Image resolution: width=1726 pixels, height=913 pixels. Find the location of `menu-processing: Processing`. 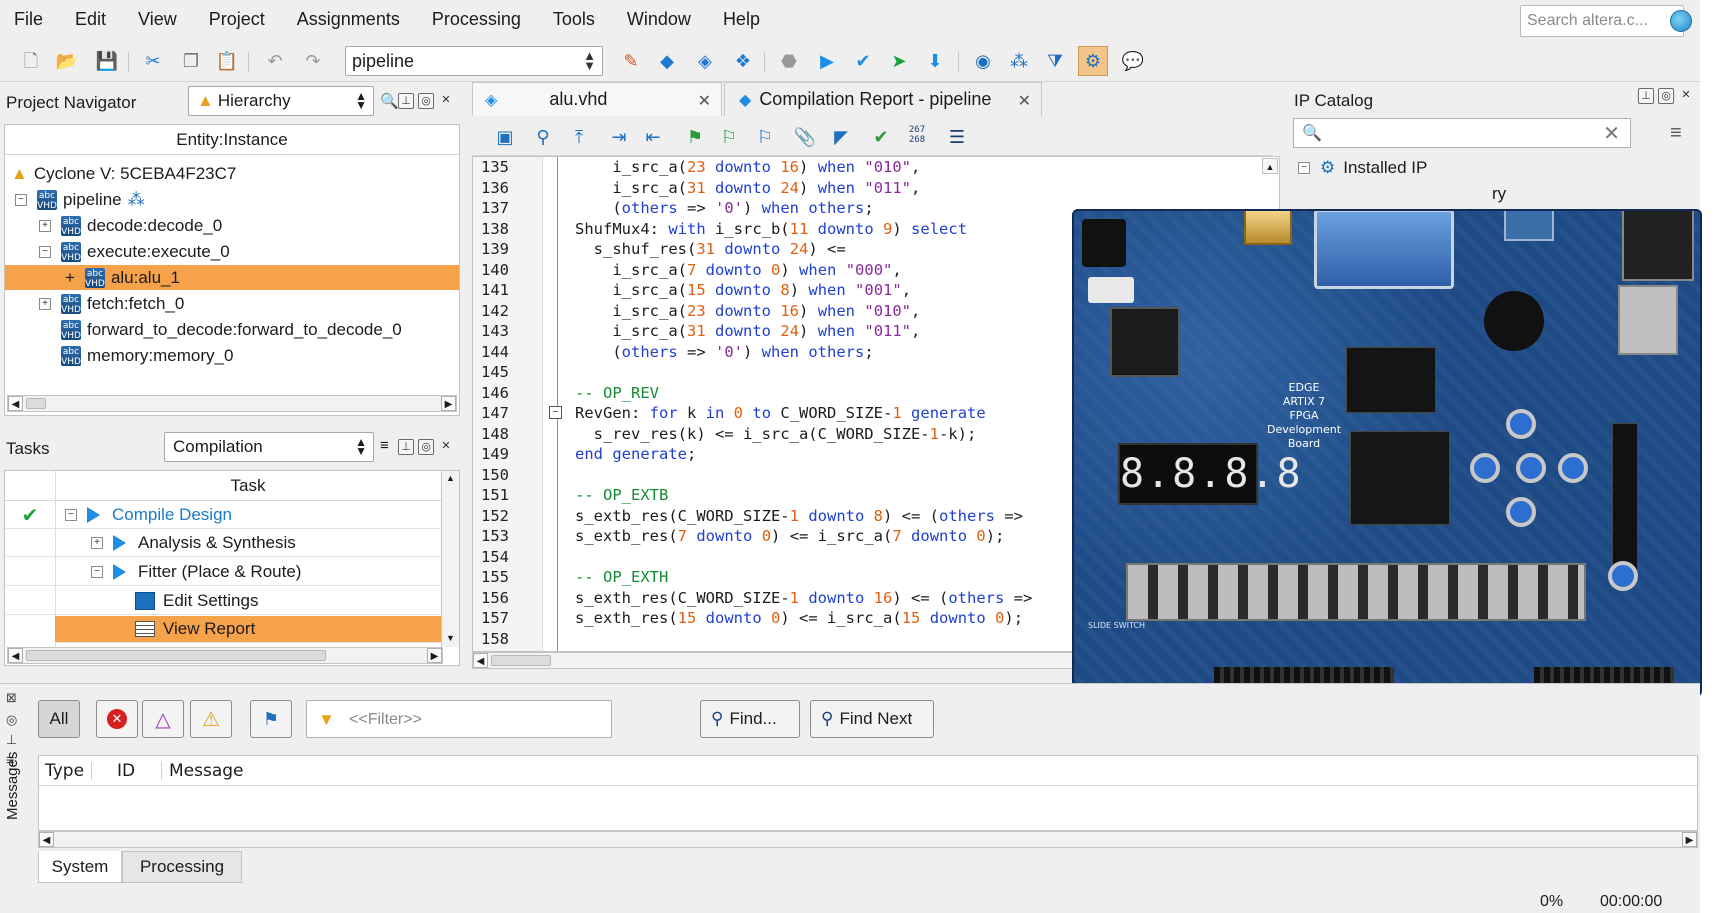

menu-processing: Processing is located at coordinates (476, 19).